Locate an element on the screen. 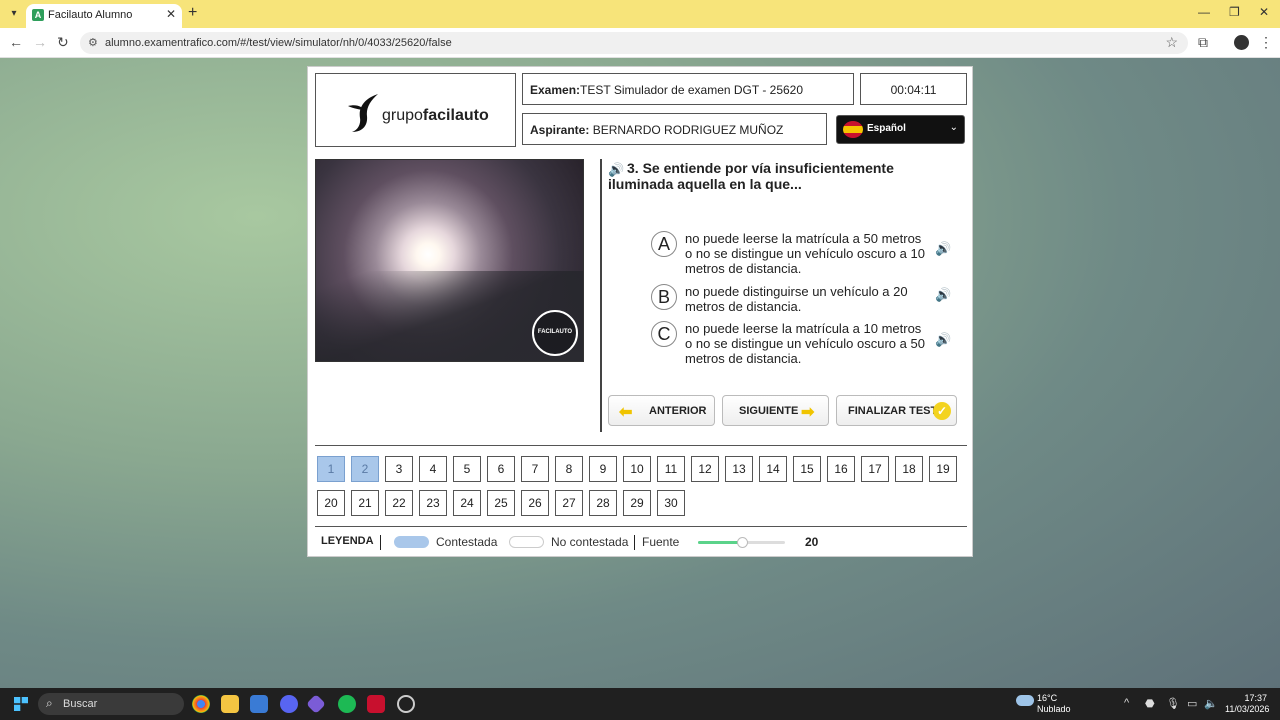 The width and height of the screenshot is (1280, 720). option-letter: A is located at coordinates (664, 244).